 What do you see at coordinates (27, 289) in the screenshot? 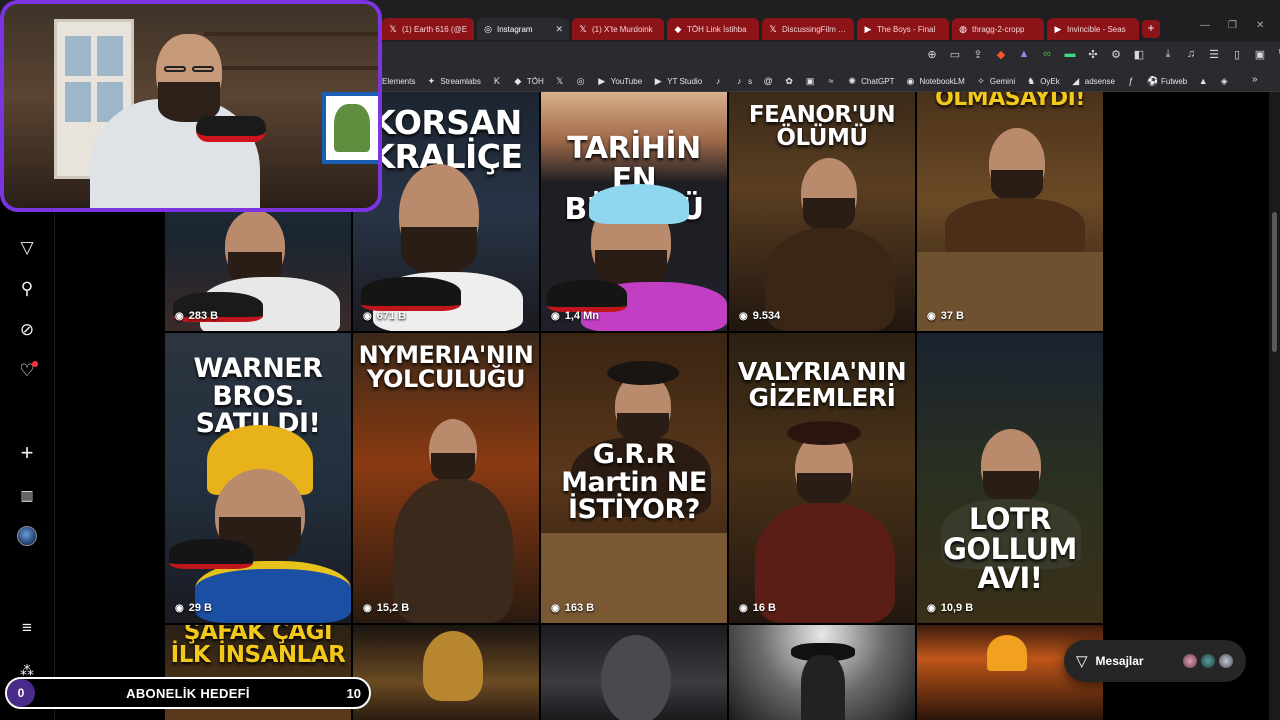
I see `search-icon: ⚲` at bounding box center [27, 289].